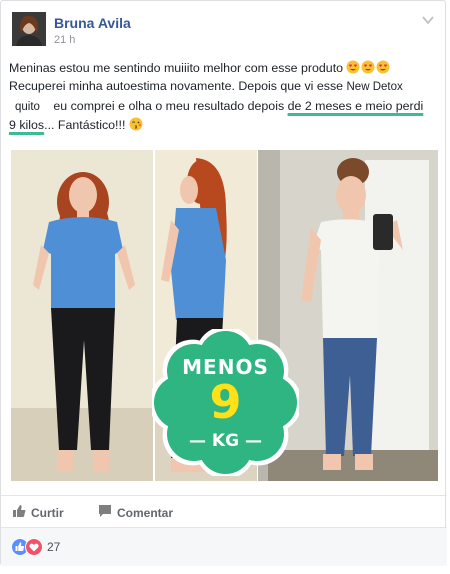 The width and height of the screenshot is (450, 574). What do you see at coordinates (27, 124) in the screenshot?
I see `post-text-line-4a: 9 kilos` at bounding box center [27, 124].